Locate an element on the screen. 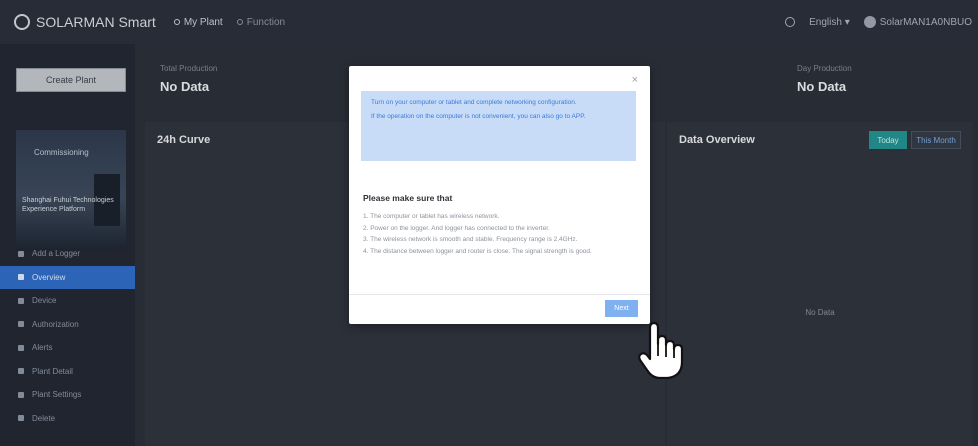  checklist-heading: Please make sure that is located at coordinates (408, 198).